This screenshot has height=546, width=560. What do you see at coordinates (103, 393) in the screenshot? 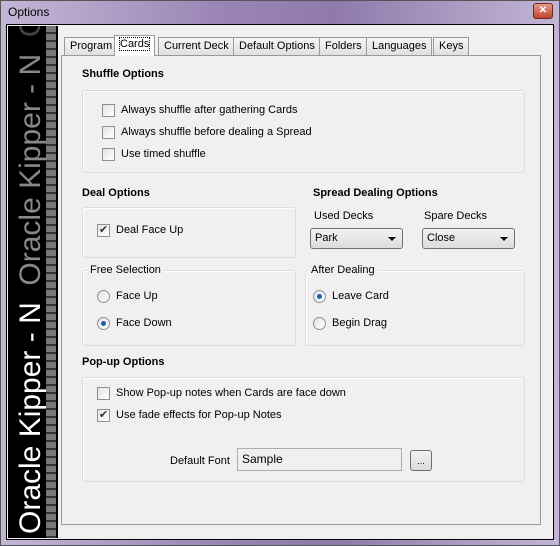
I see `show-popup-face-down-checkbox` at bounding box center [103, 393].